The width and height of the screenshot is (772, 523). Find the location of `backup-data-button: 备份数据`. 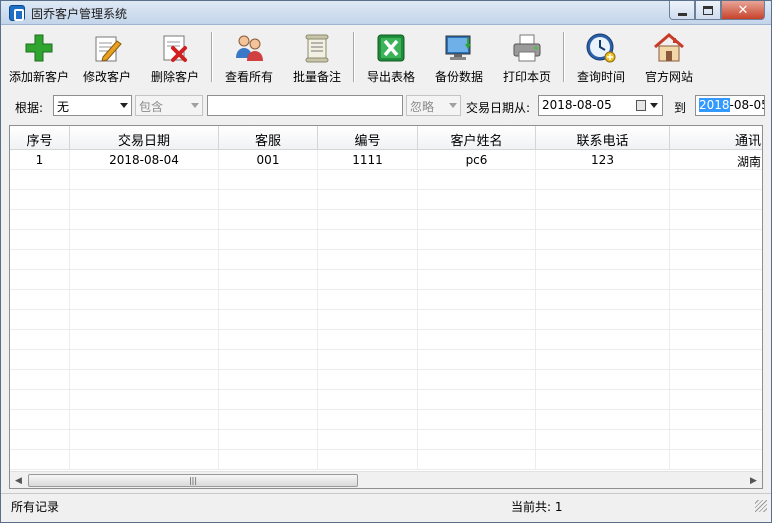

backup-data-button: 备份数据 is located at coordinates (459, 57).